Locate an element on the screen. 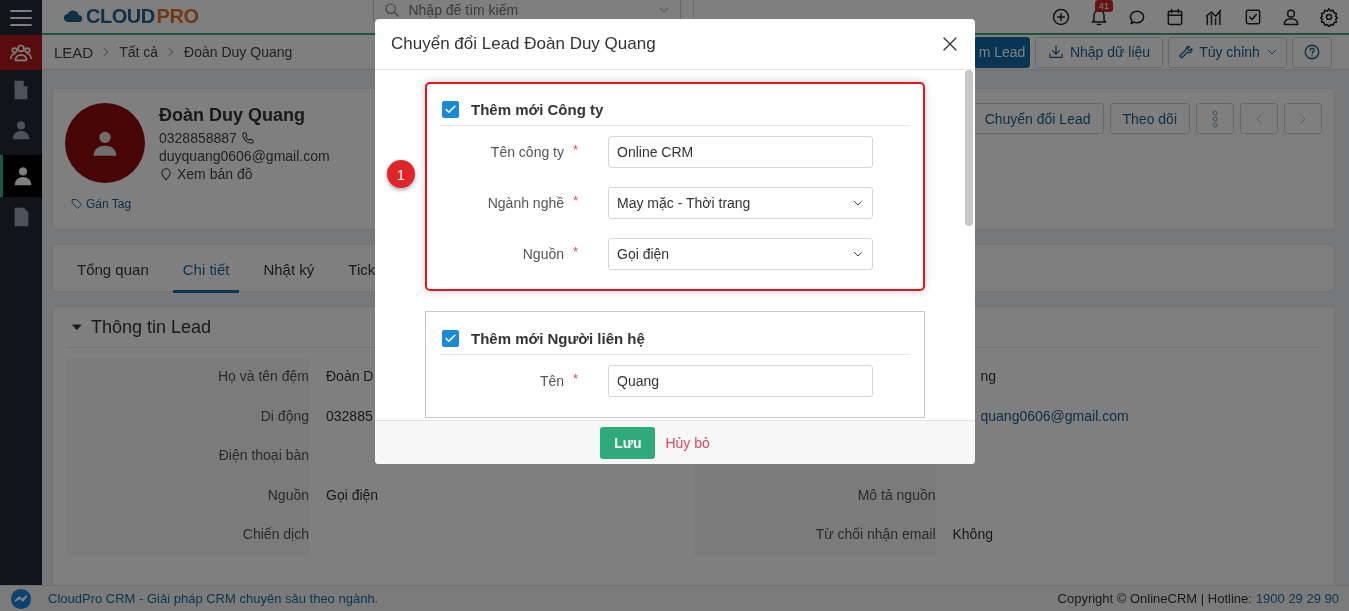 This screenshot has height=611, width=1349. field-label: Từ chối nhận email is located at coordinates (875, 534).